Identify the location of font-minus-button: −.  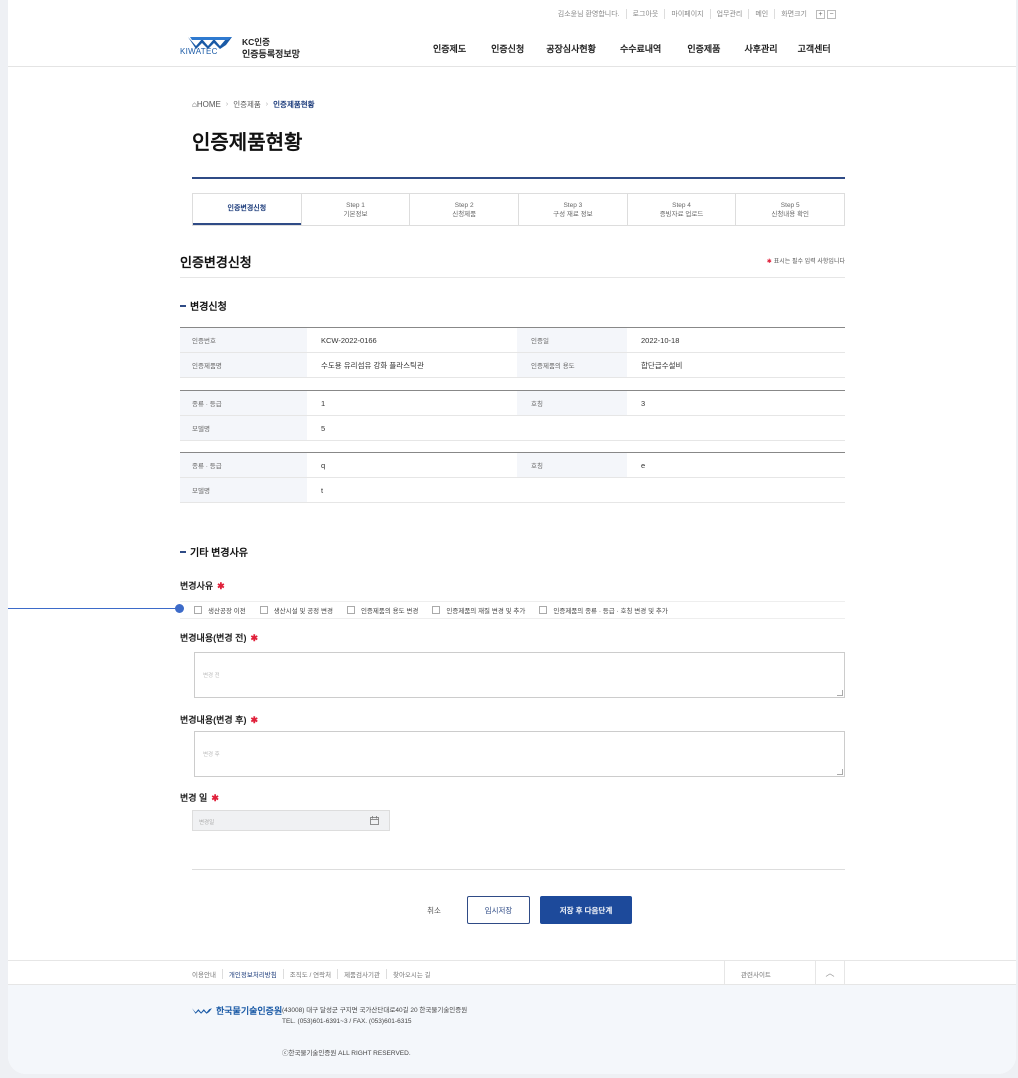
(831, 14).